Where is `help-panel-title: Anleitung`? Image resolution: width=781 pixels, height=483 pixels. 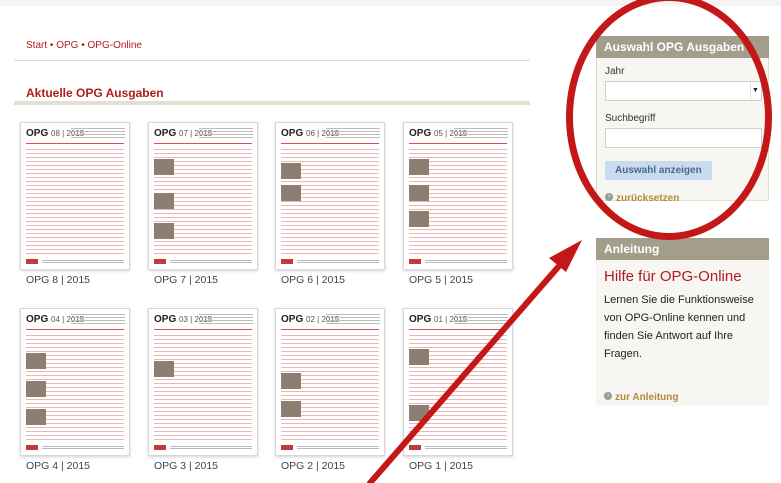
help-panel-title: Anleitung is located at coordinates (682, 249).